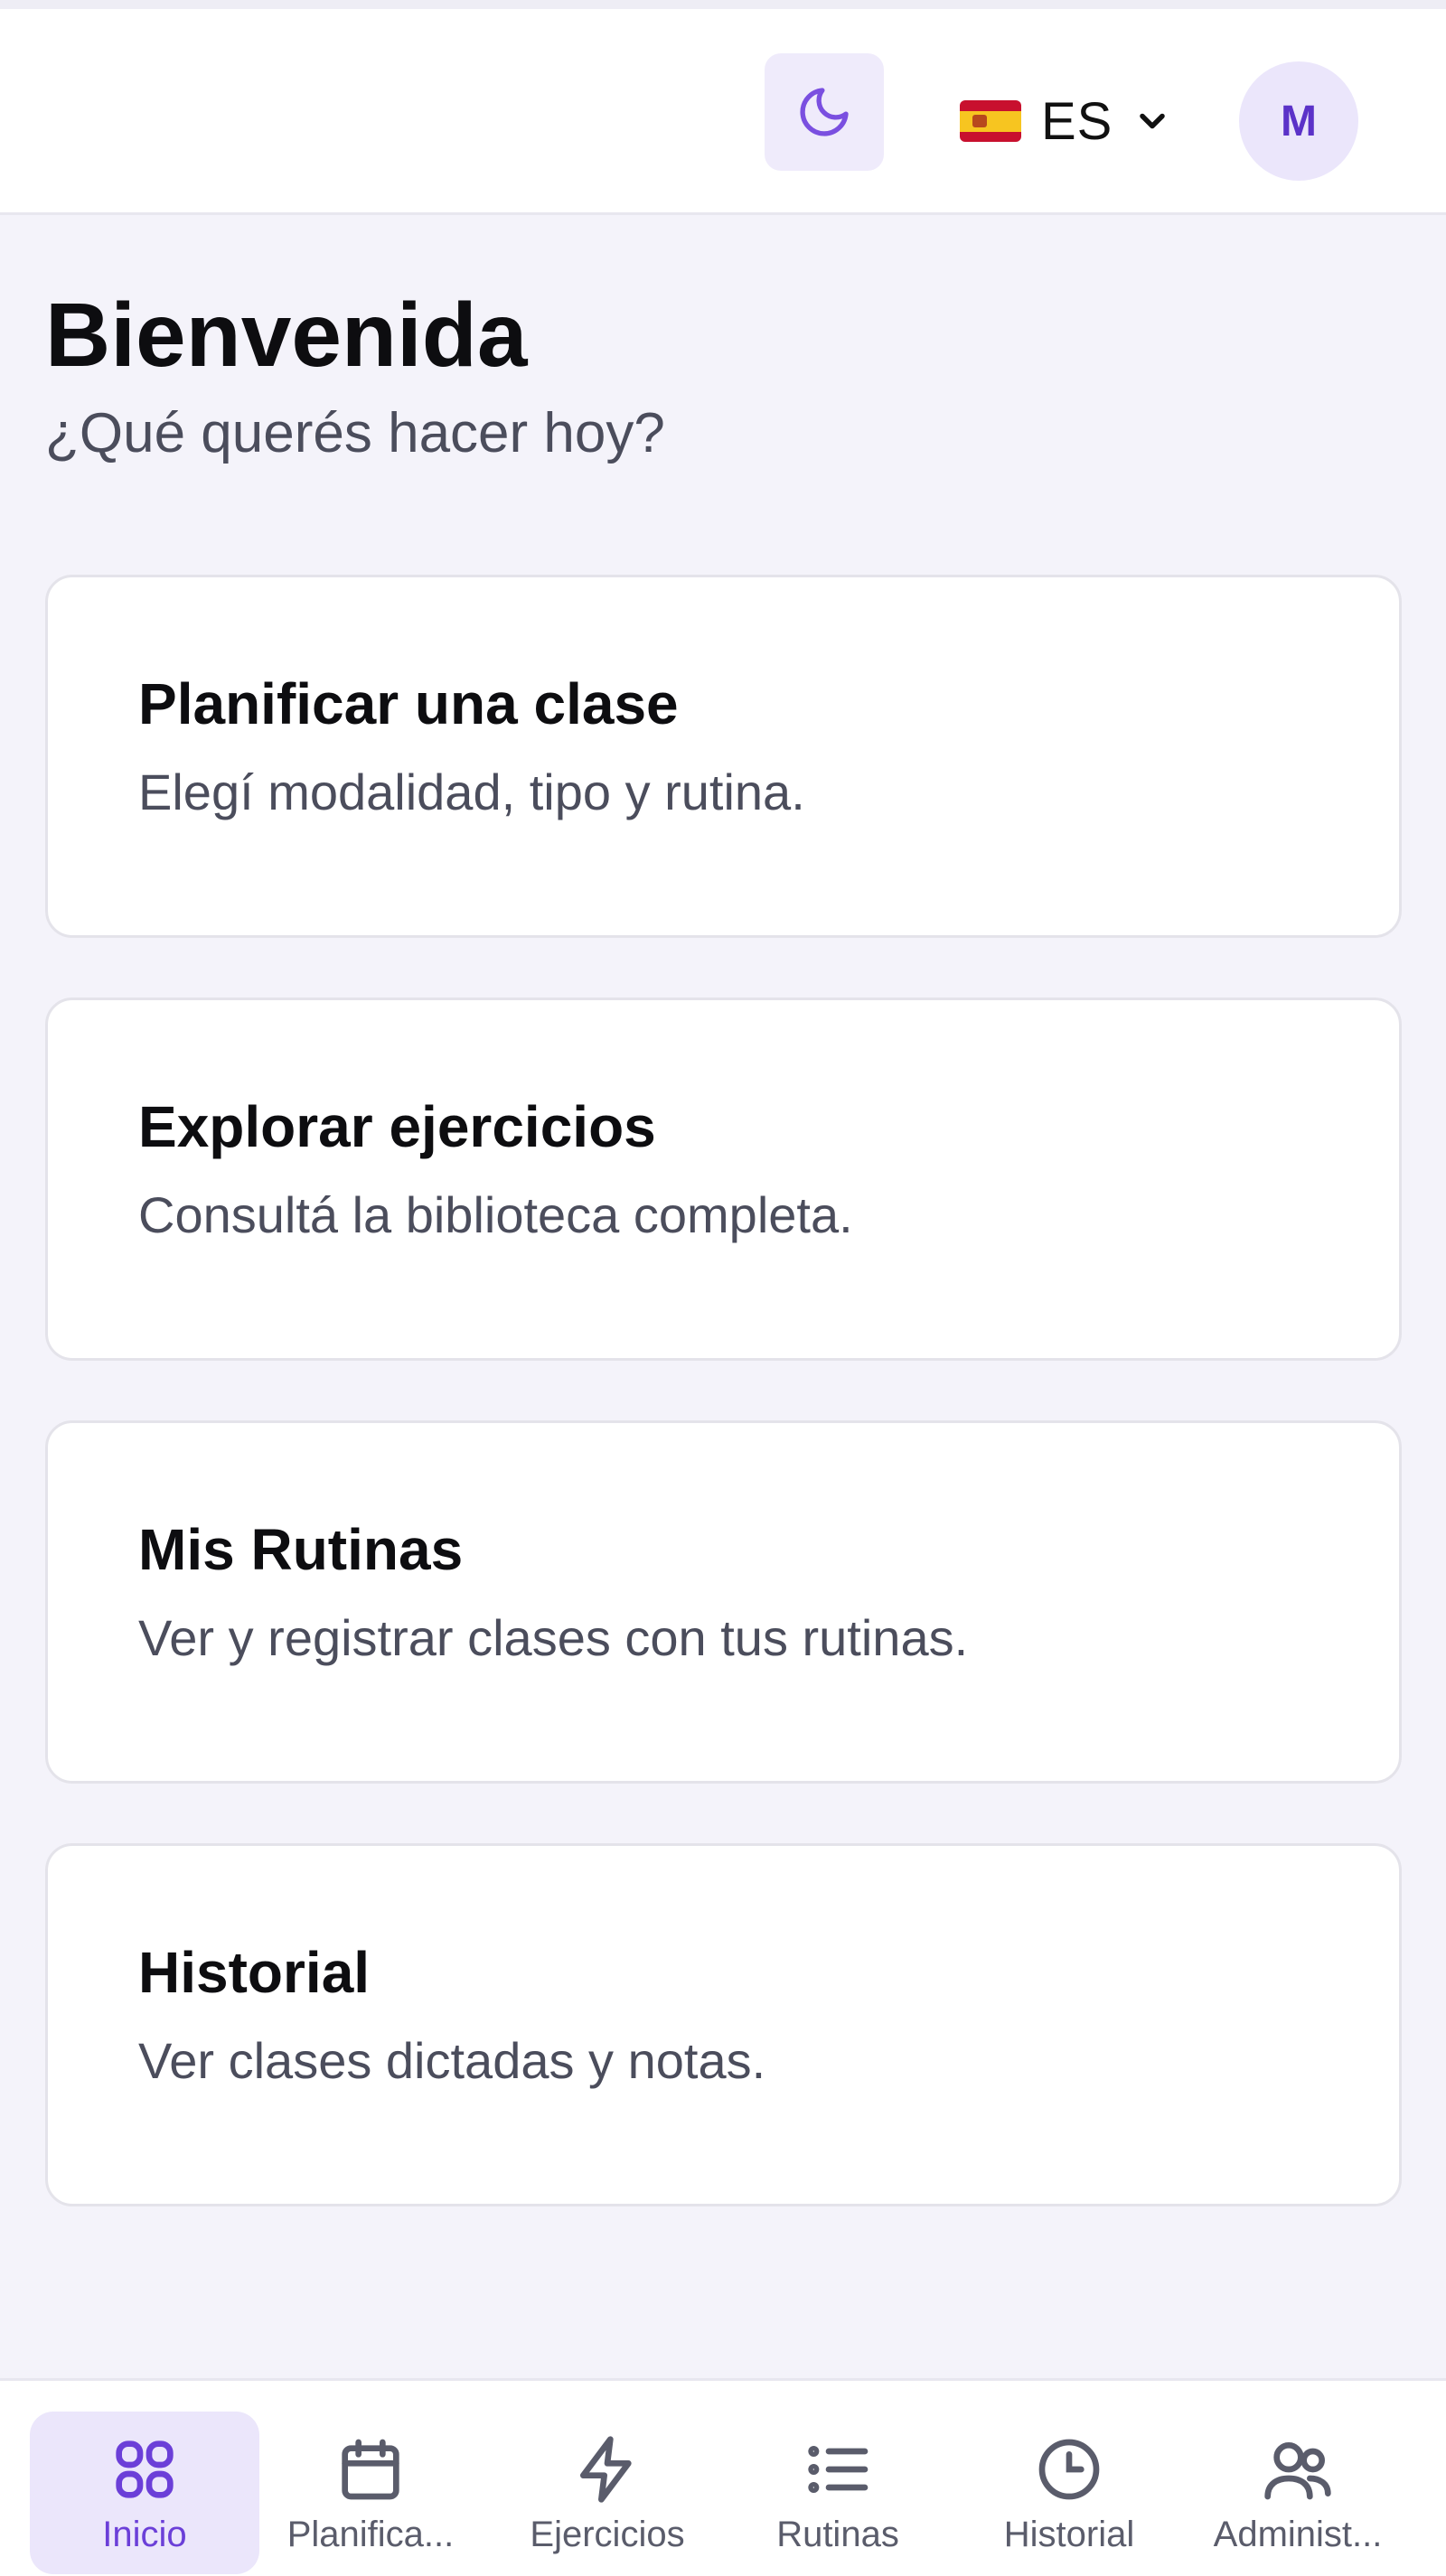 Image resolution: width=1446 pixels, height=2576 pixels. I want to click on top-strip, so click(723, 4).